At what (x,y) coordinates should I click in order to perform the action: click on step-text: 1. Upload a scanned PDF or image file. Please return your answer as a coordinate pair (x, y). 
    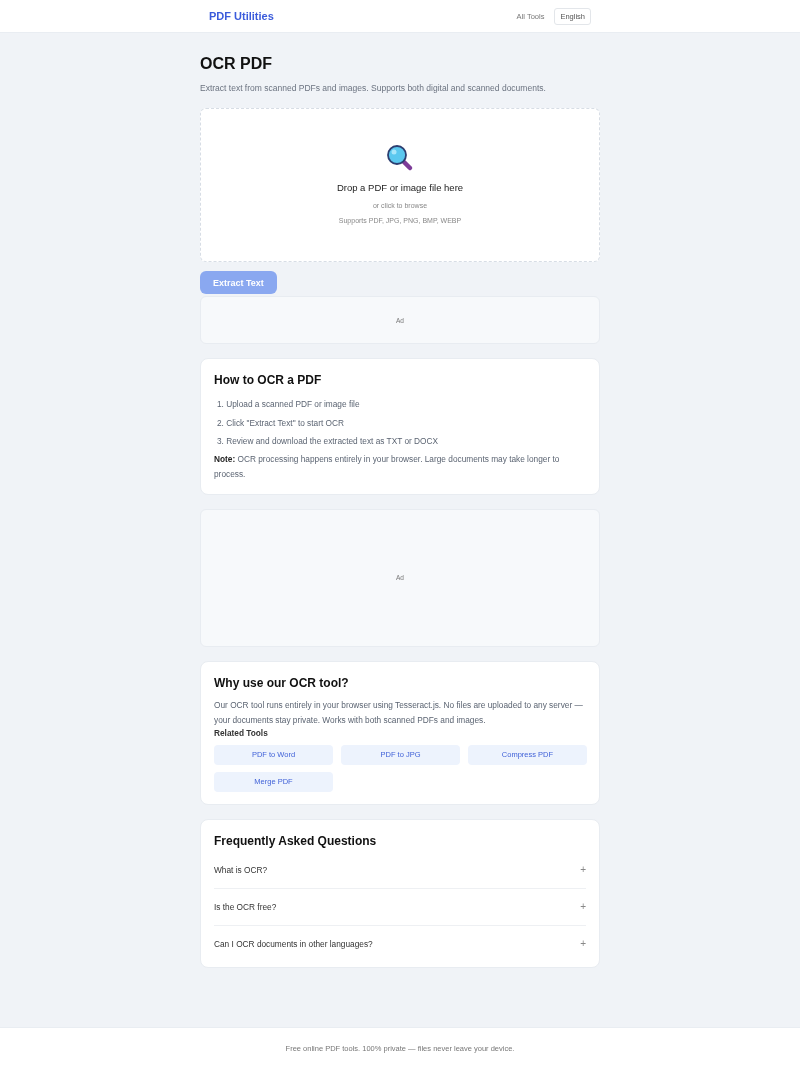
    Looking at the image, I should click on (289, 404).